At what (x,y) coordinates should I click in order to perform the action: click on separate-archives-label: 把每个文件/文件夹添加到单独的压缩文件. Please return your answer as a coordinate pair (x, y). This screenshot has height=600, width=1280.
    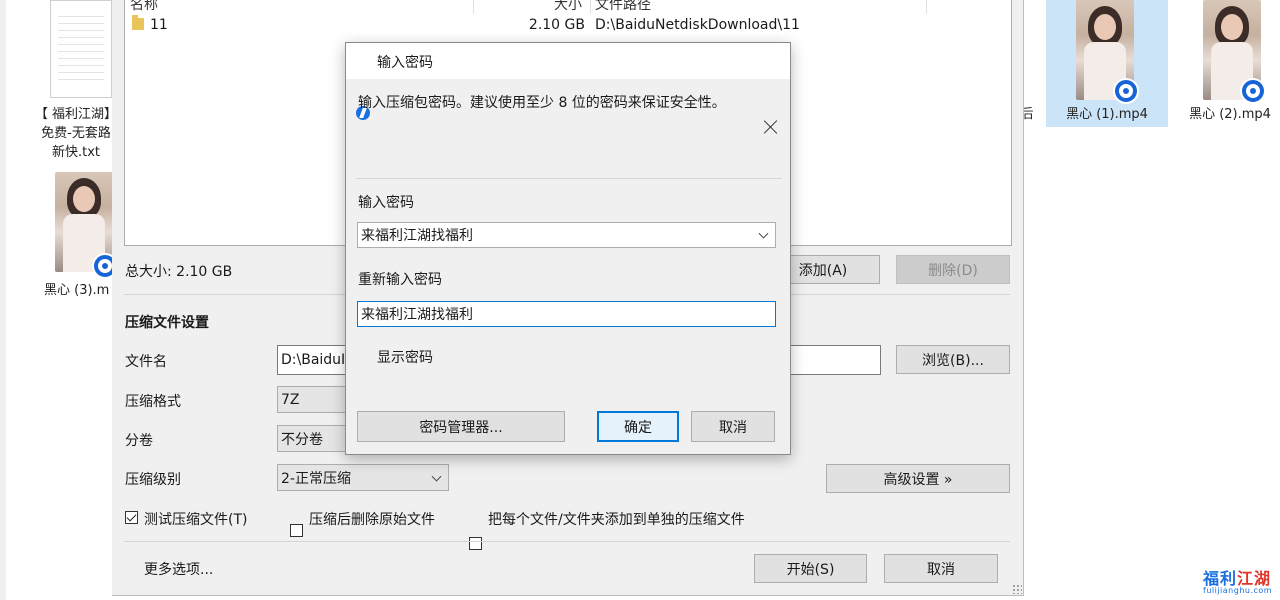
    Looking at the image, I should click on (616, 519).